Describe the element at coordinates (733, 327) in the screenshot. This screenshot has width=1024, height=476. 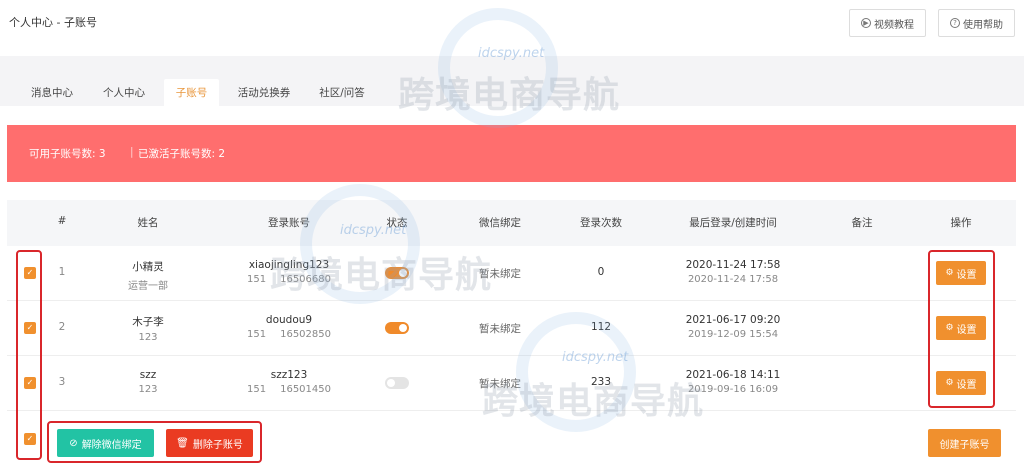
I see `row-time: 2021-06-17 09:20 2019-12-09 15:54` at that location.